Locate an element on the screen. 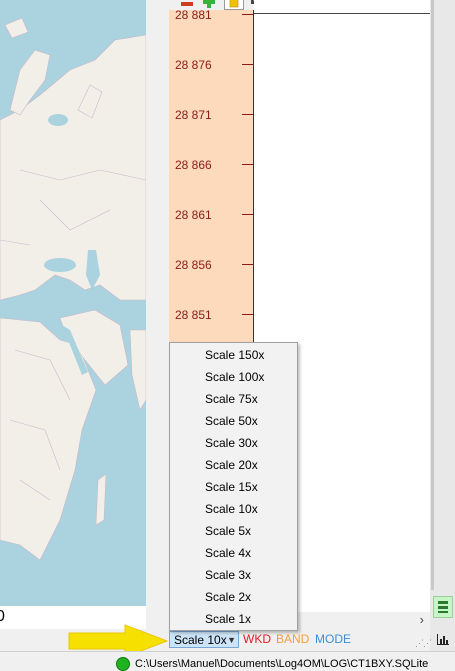 The image size is (455, 671). band-indicator: BAND is located at coordinates (292, 639).